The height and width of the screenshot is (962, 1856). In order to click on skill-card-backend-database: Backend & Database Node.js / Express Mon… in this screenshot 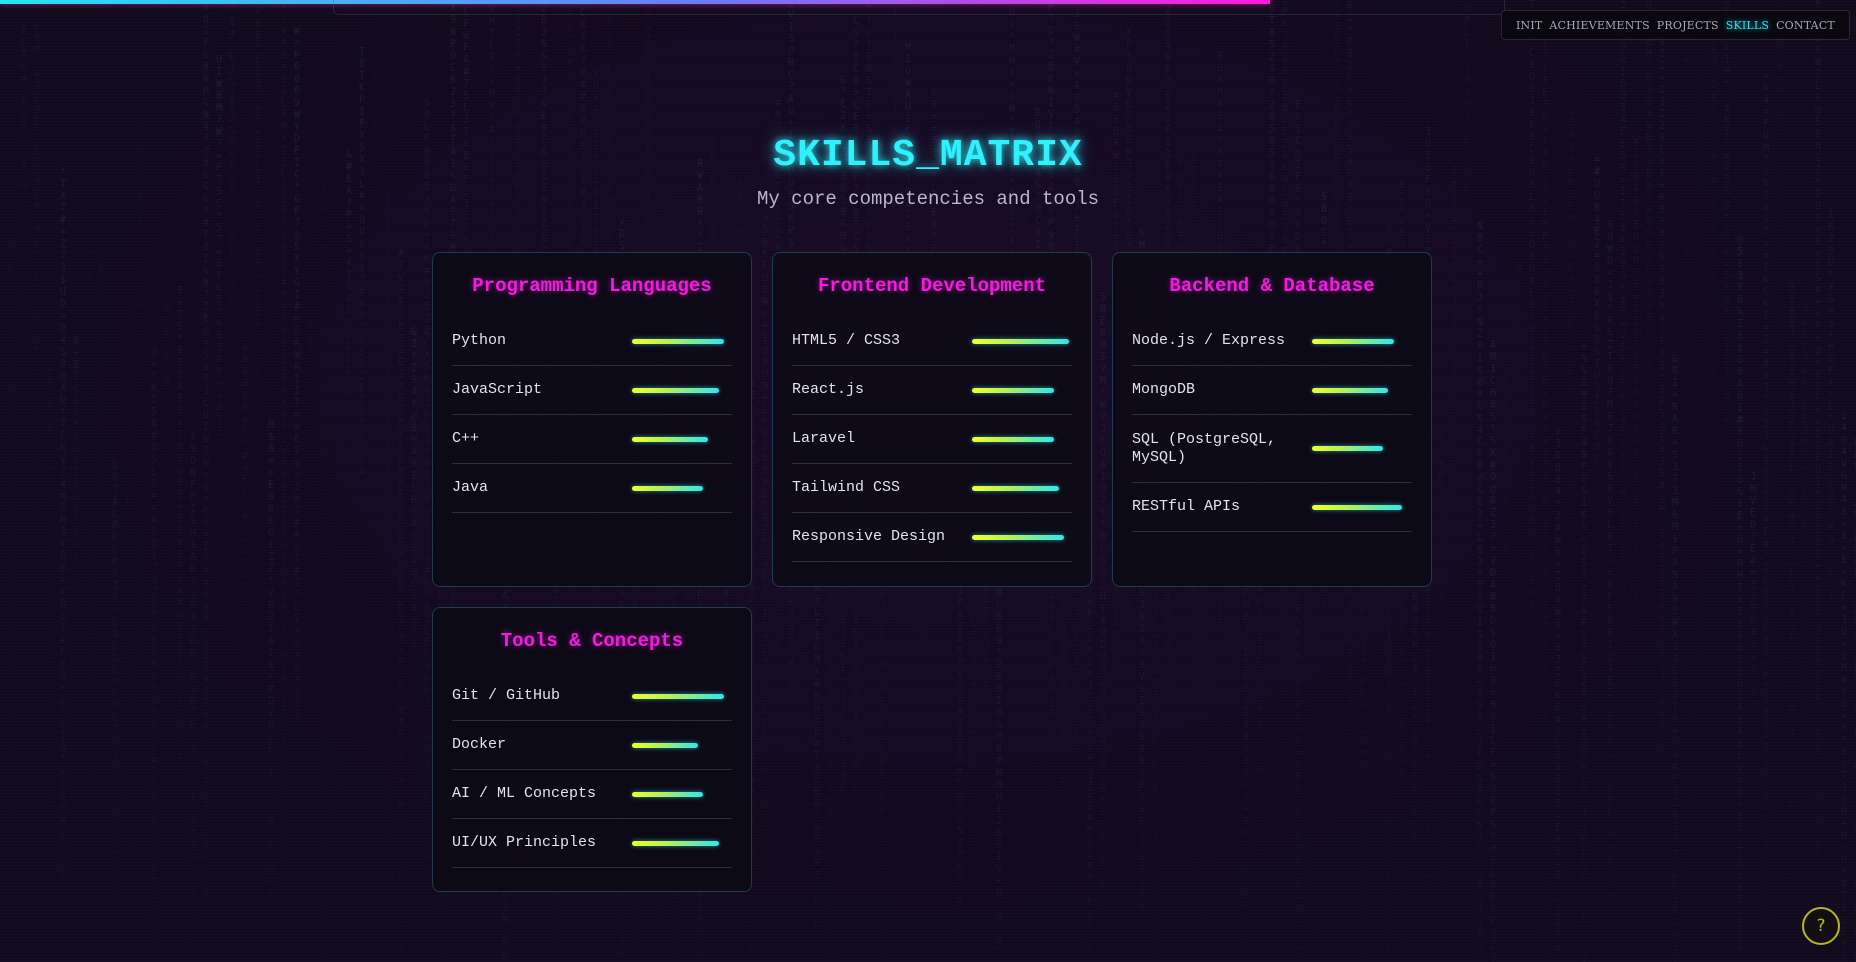, I will do `click(1272, 419)`.